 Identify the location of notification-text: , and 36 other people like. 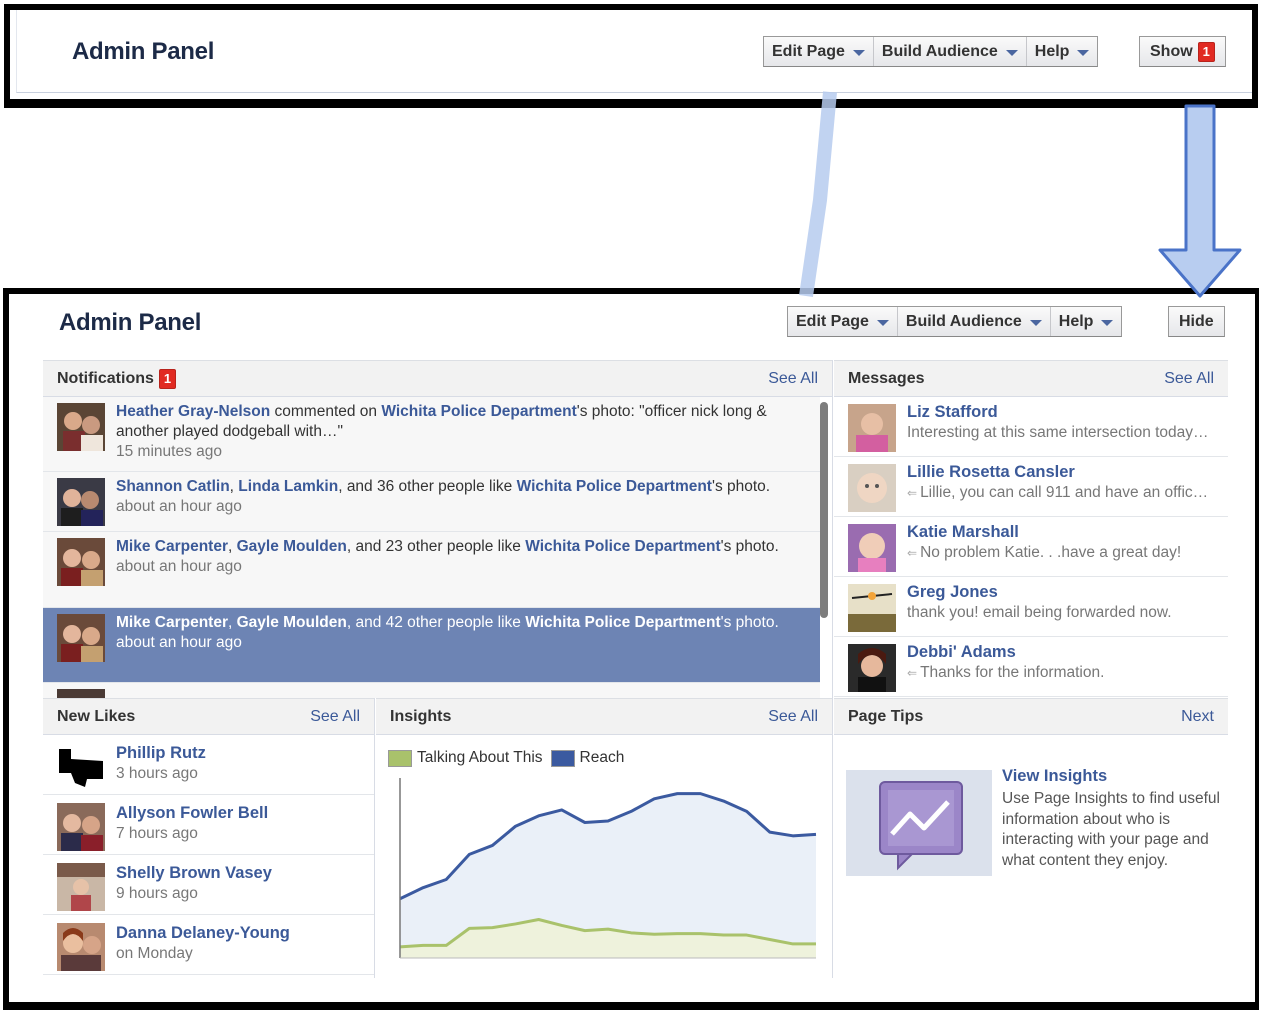
(427, 486).